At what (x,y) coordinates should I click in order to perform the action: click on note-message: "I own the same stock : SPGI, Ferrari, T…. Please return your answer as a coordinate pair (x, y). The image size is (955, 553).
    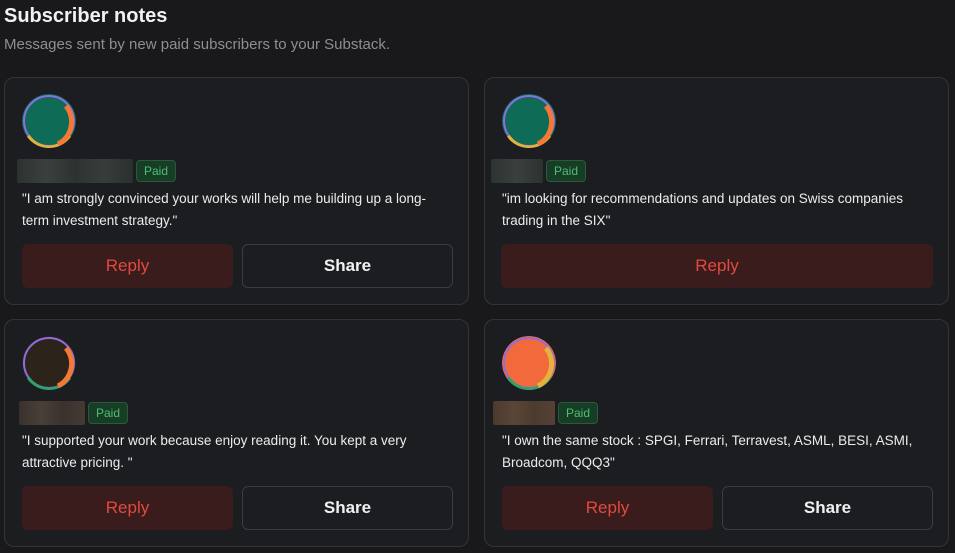
    Looking at the image, I should click on (707, 451).